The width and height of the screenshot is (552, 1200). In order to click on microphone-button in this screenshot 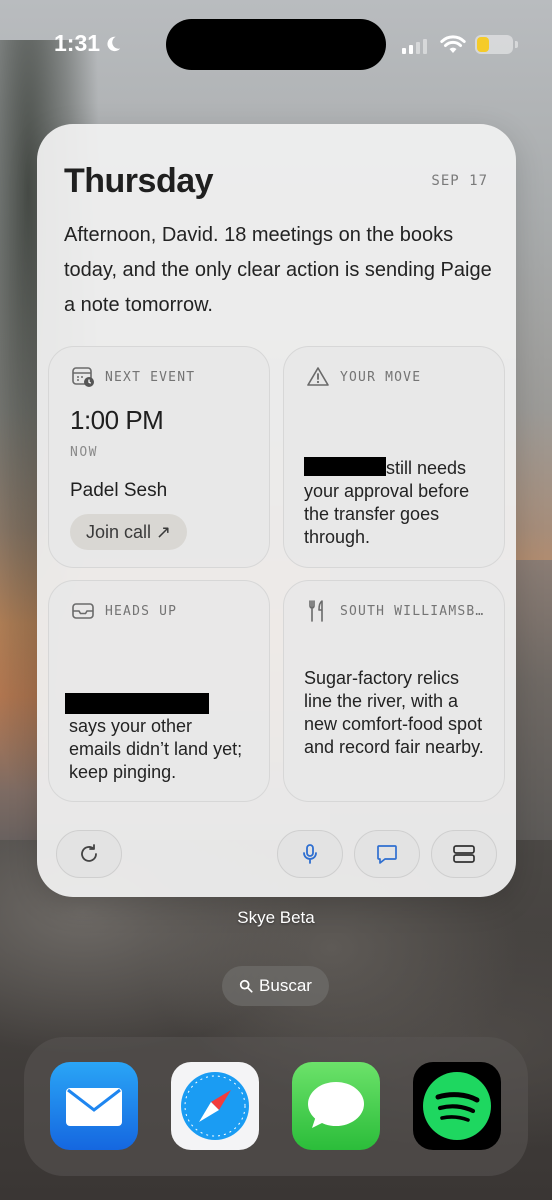, I will do `click(310, 854)`.